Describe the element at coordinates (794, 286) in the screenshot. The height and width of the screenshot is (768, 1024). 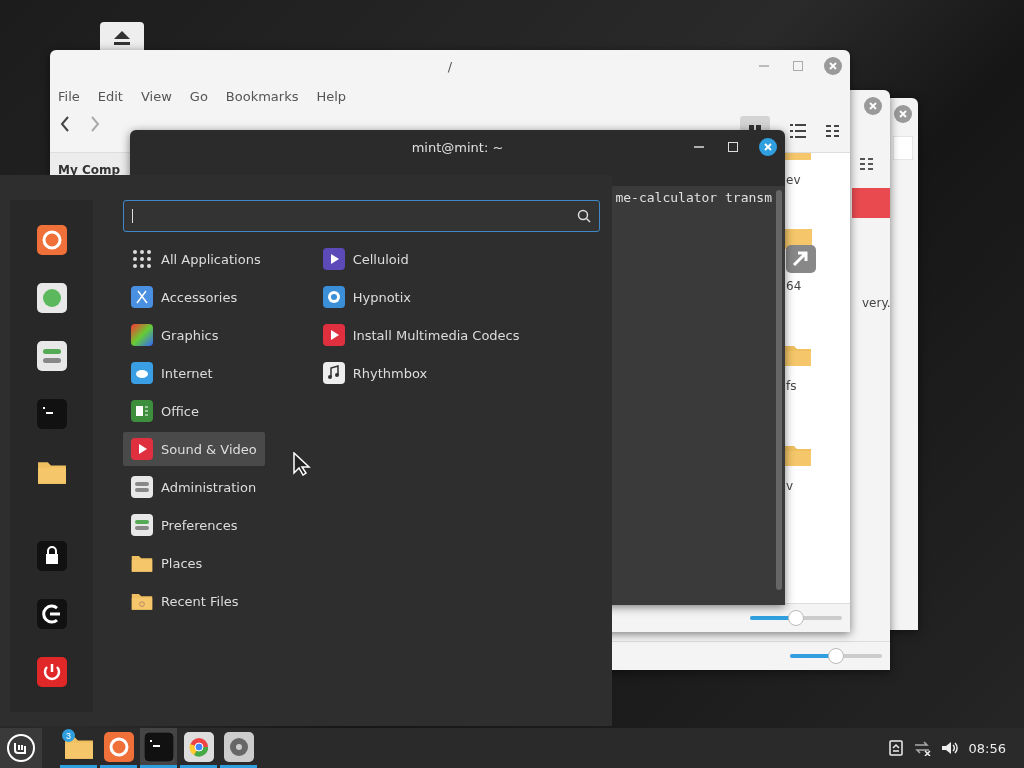
I see `file-name: 64` at that location.